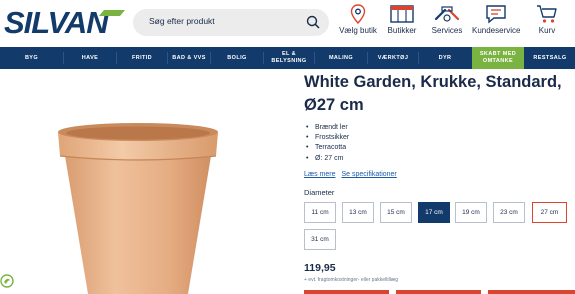 The image size is (575, 294). I want to click on read-more-link: Læs mere, so click(320, 174).